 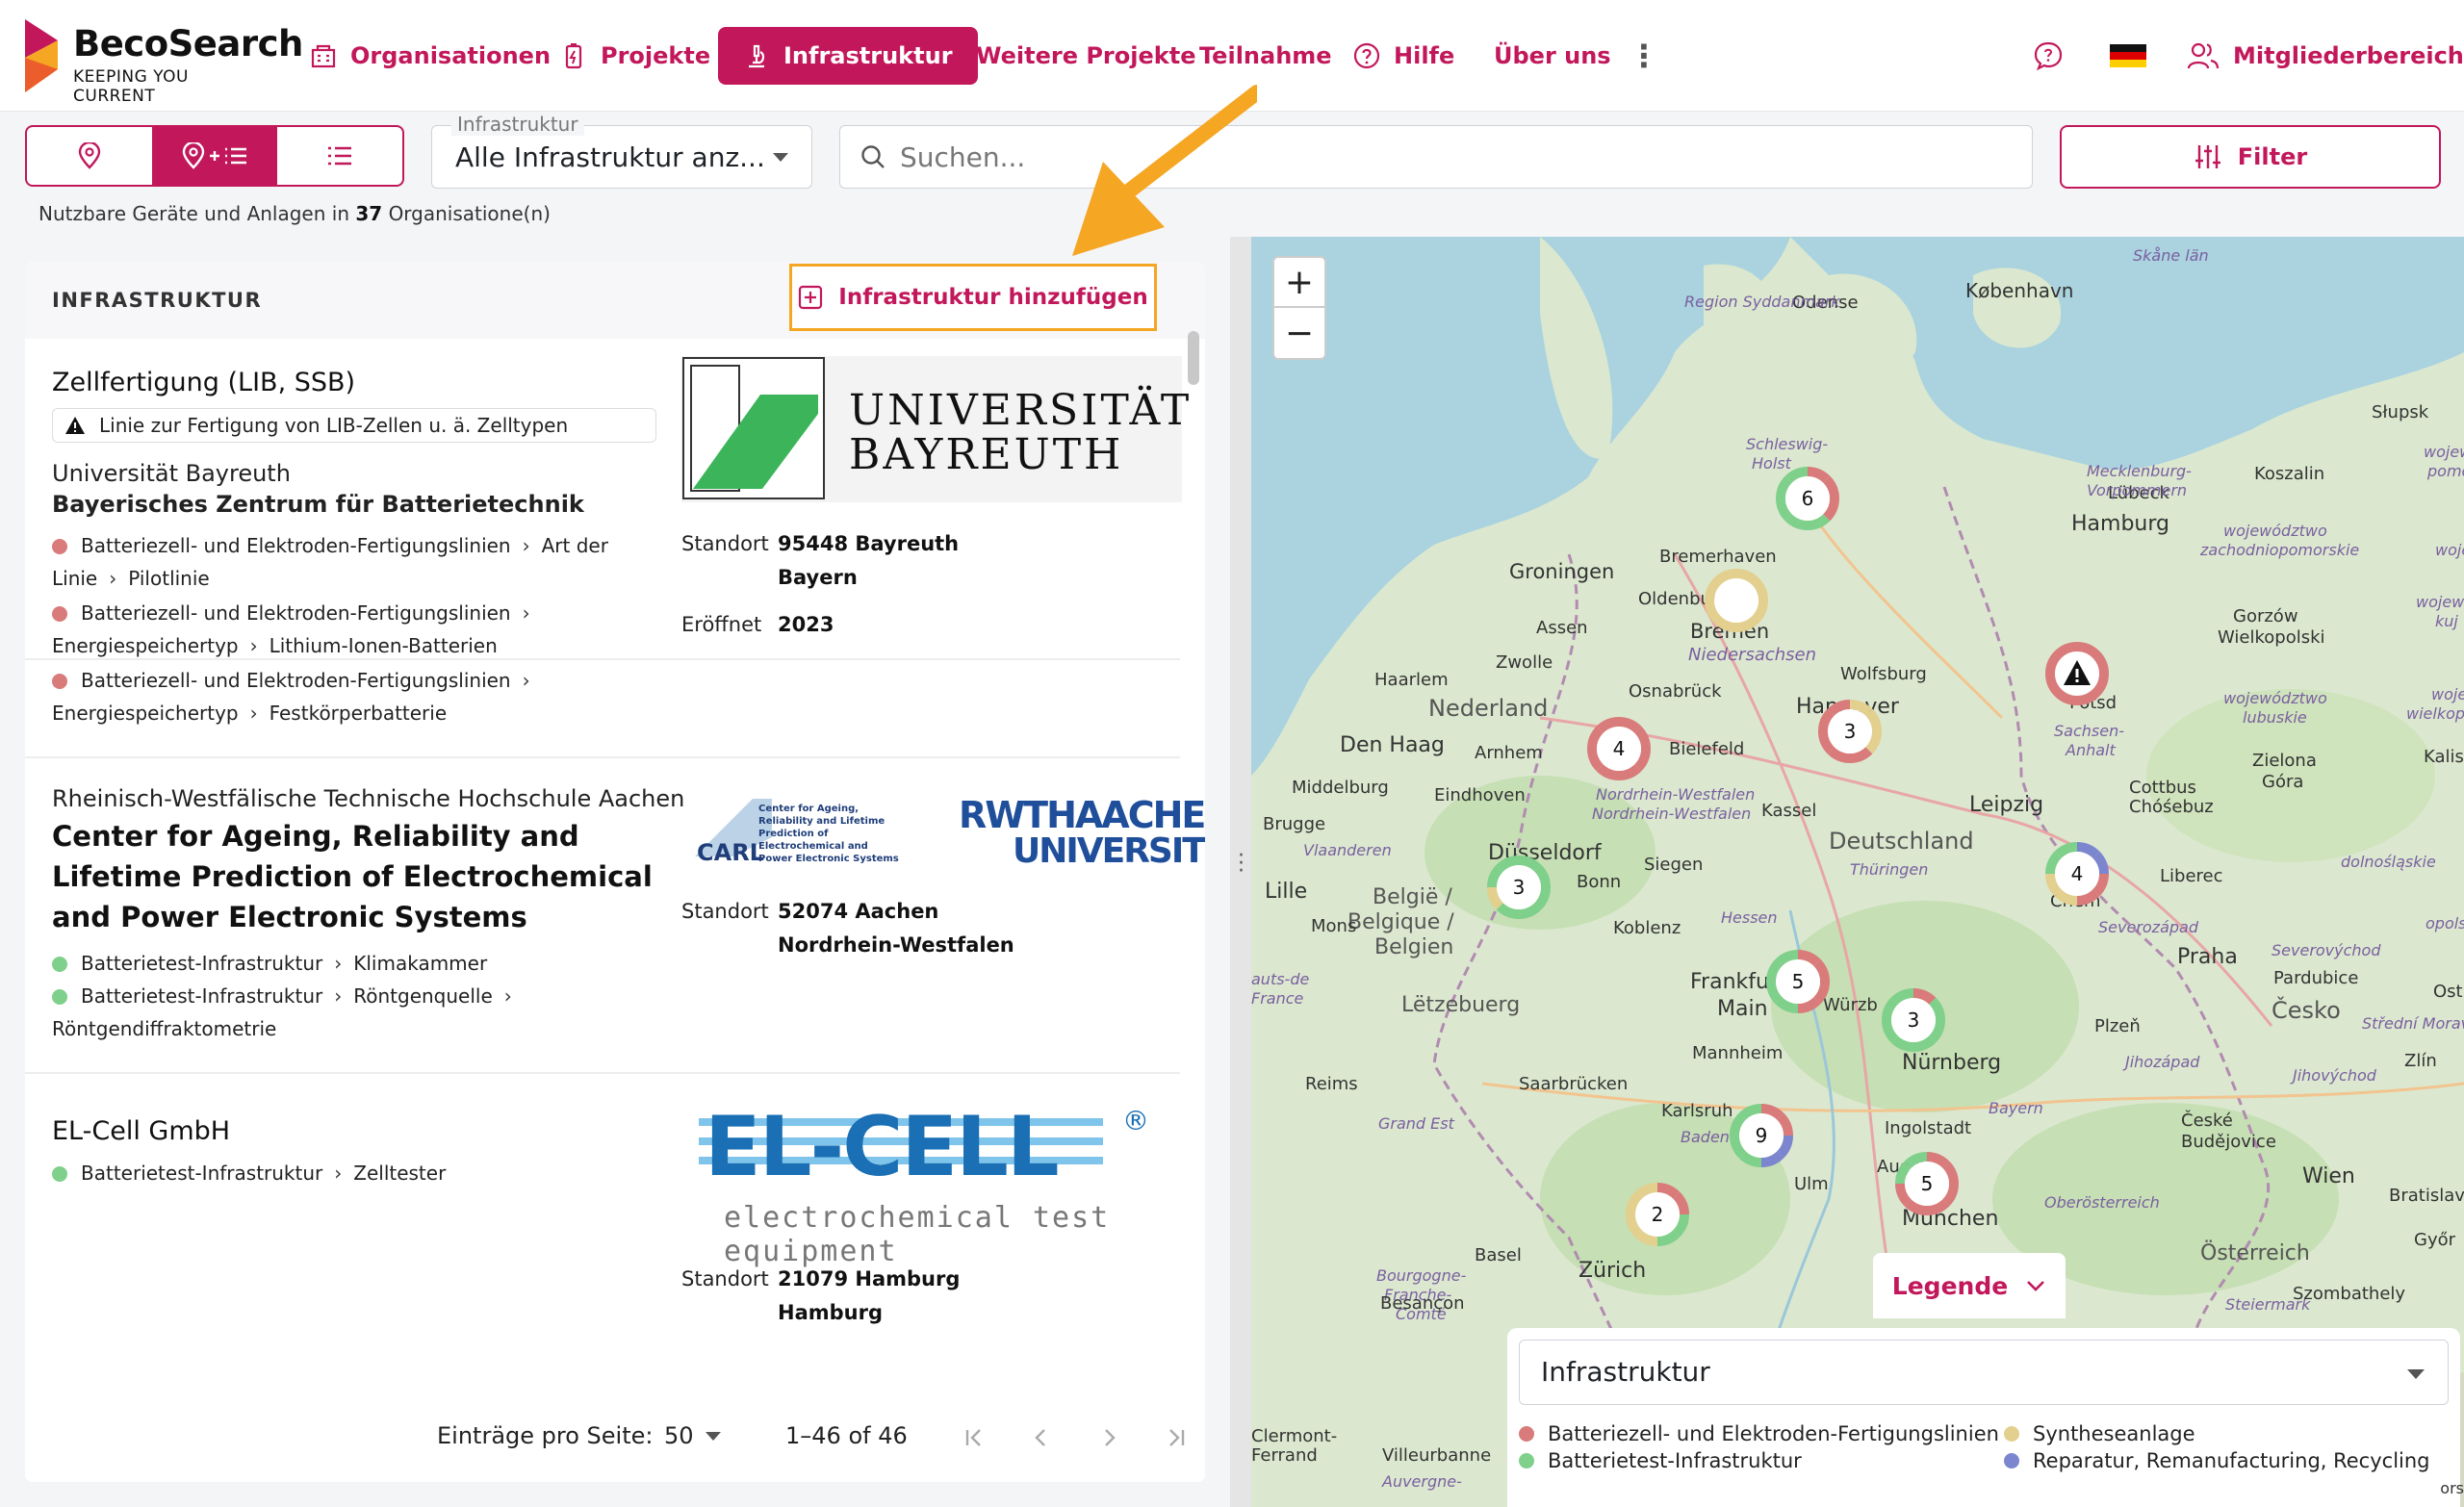 I want to click on map-cluster-marker: 2, so click(x=1657, y=1214).